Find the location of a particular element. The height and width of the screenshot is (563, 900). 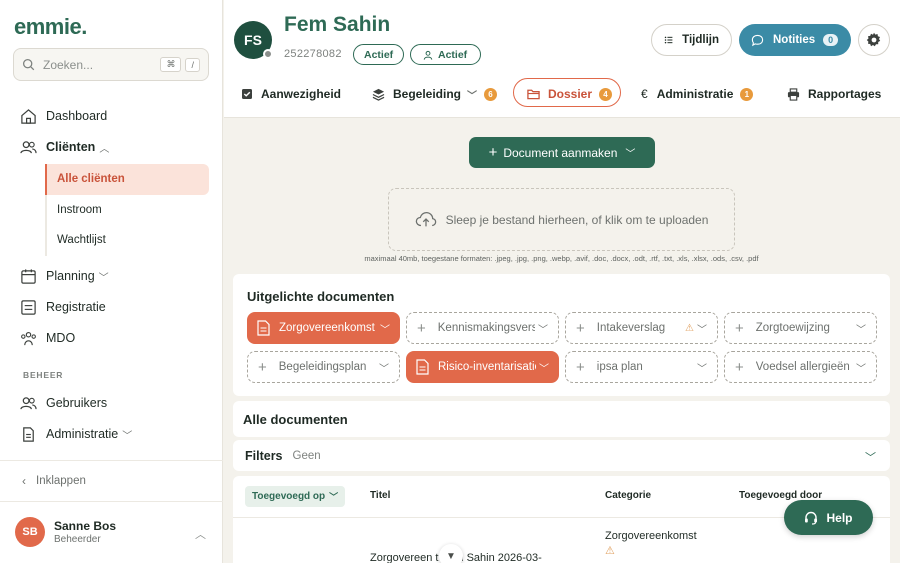

sidebar-label-clients: Cliënten is located at coordinates (71, 147).